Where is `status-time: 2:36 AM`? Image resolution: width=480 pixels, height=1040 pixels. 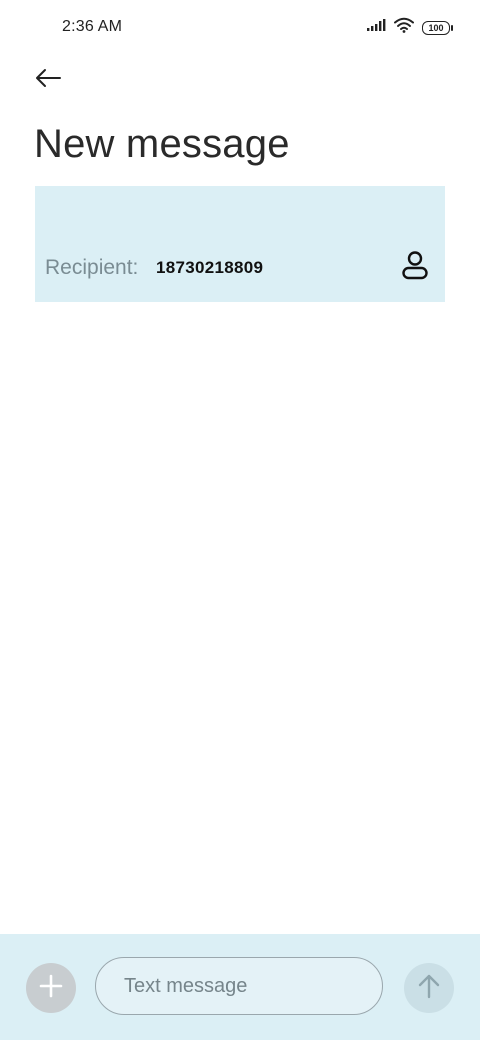
status-time: 2:36 AM is located at coordinates (92, 26).